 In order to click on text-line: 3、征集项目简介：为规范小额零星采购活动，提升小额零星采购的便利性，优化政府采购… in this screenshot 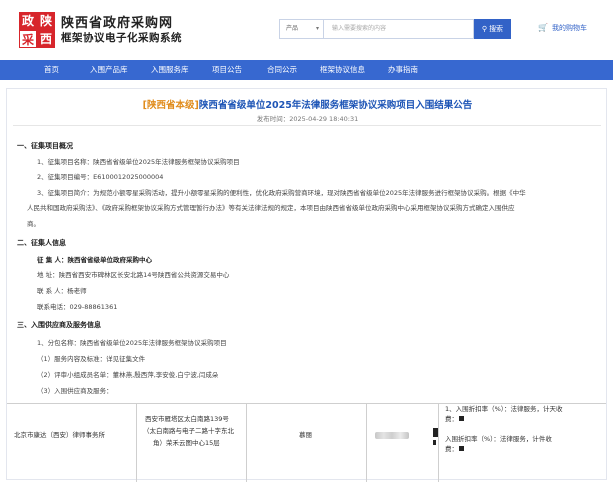, I will do `click(281, 193)`.